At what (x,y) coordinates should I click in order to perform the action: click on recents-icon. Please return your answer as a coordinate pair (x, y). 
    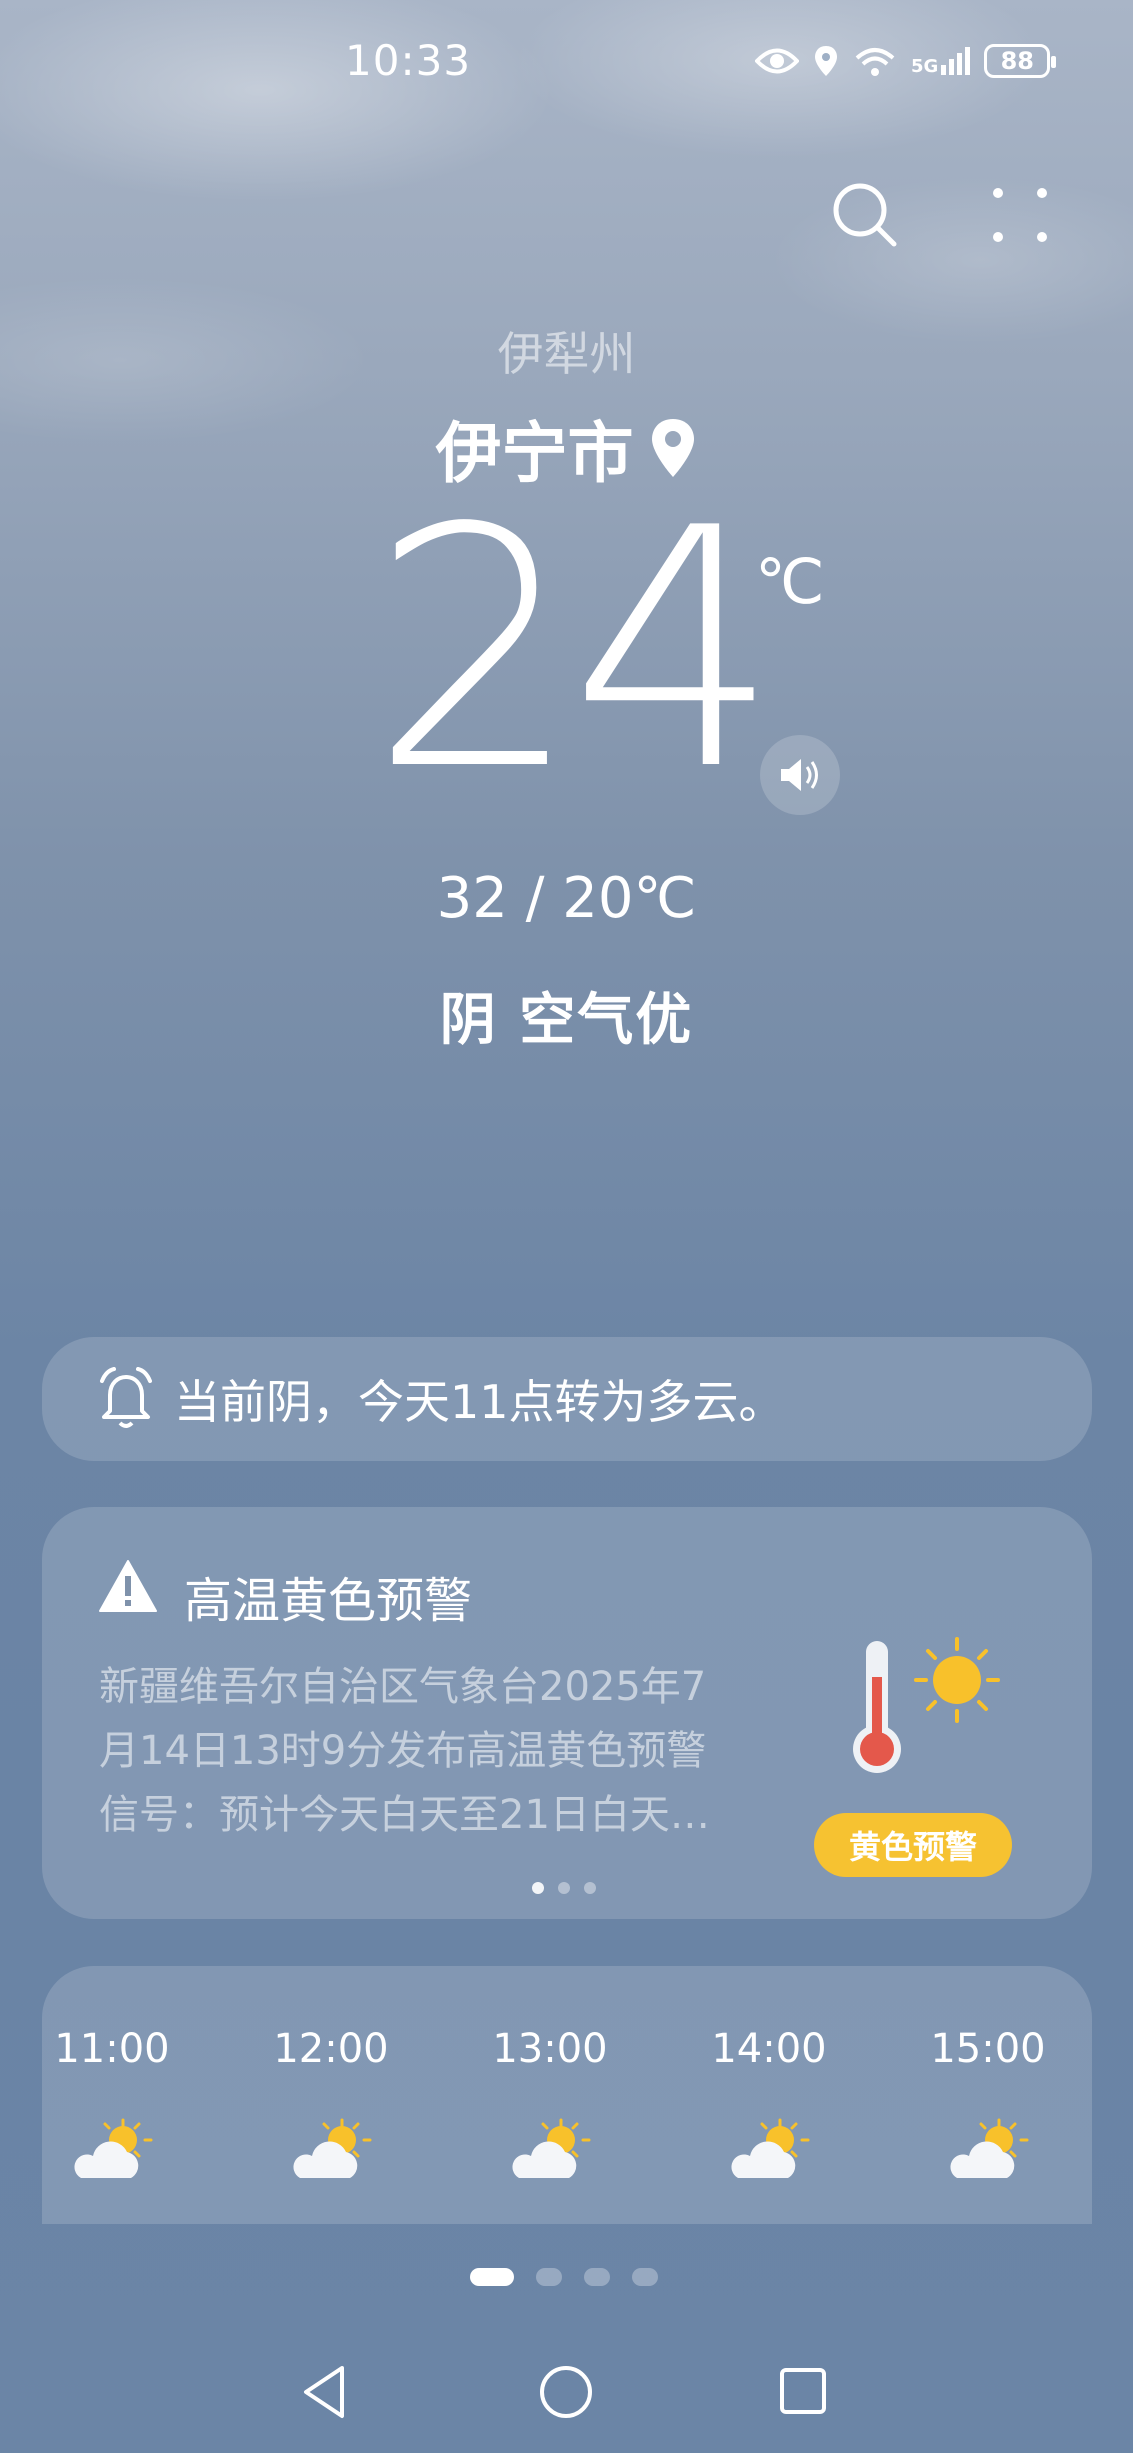
    Looking at the image, I should click on (803, 2391).